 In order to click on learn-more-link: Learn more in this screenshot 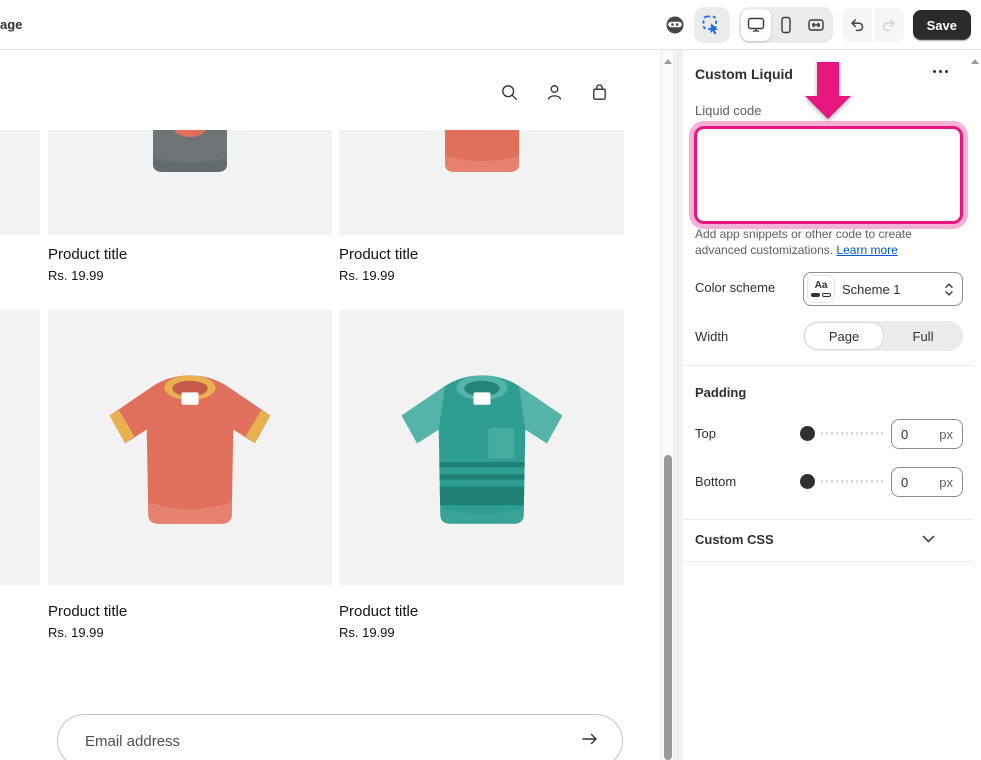, I will do `click(866, 250)`.